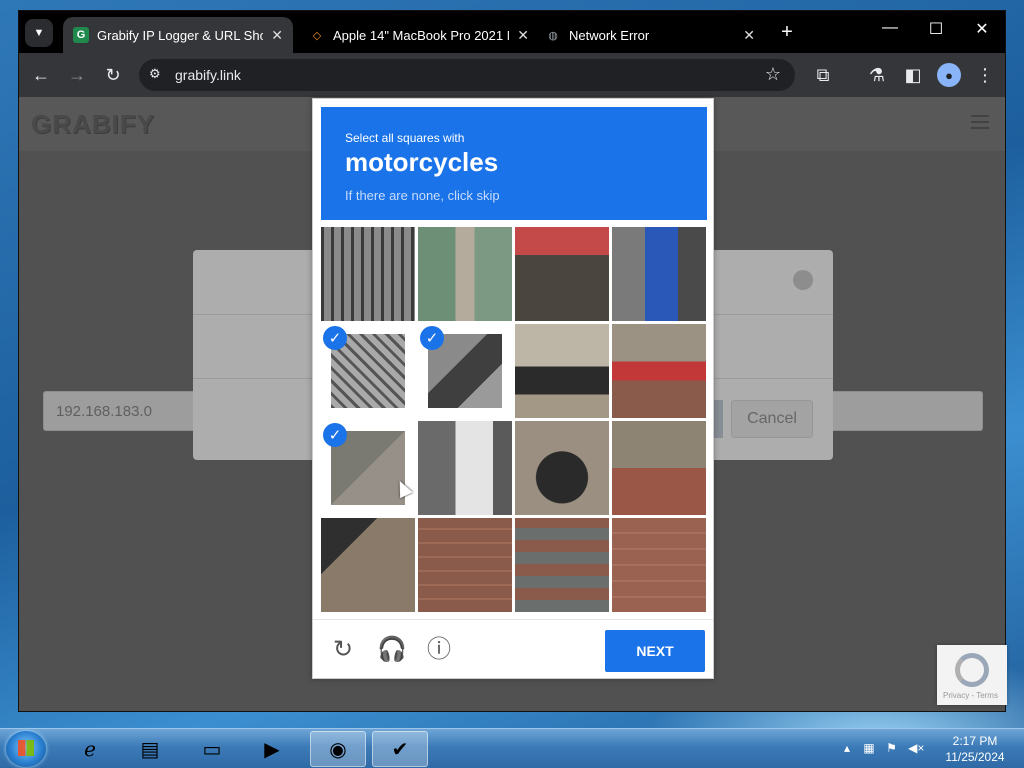  What do you see at coordinates (368, 371) in the screenshot?
I see `captcha-tile-5: ✓` at bounding box center [368, 371].